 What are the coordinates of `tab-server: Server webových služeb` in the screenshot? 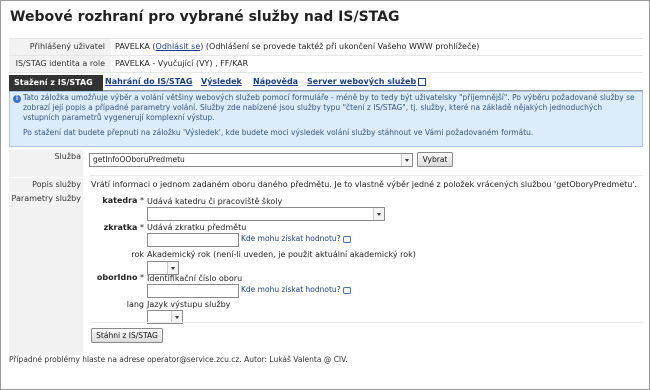 It's located at (366, 82).